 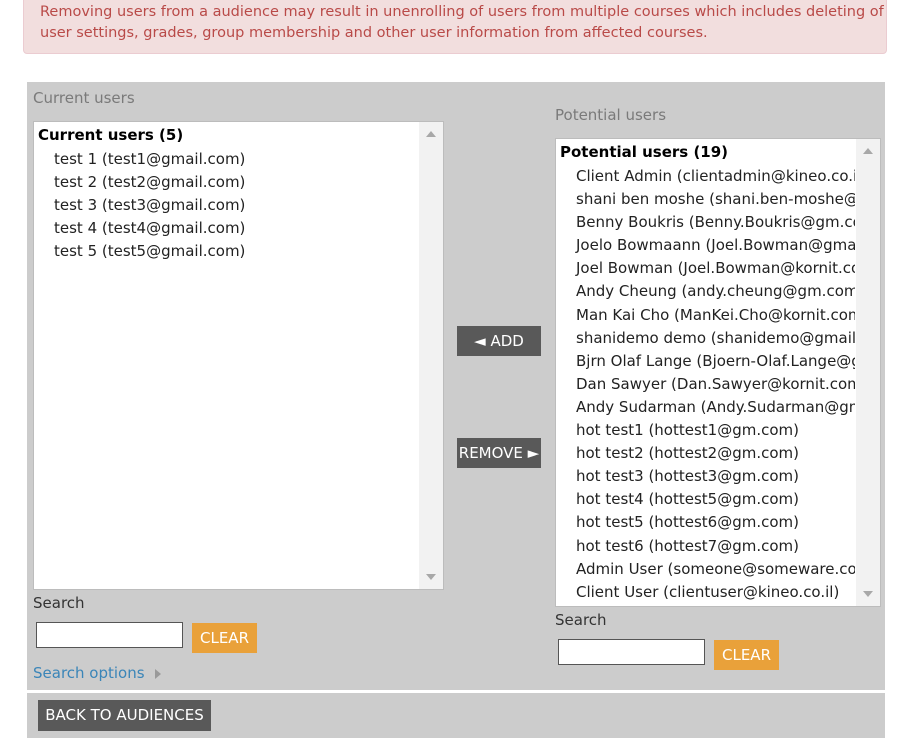 What do you see at coordinates (705, 338) in the screenshot?
I see `list-item: shanidemo demo (shanidemo@gmail.com)` at bounding box center [705, 338].